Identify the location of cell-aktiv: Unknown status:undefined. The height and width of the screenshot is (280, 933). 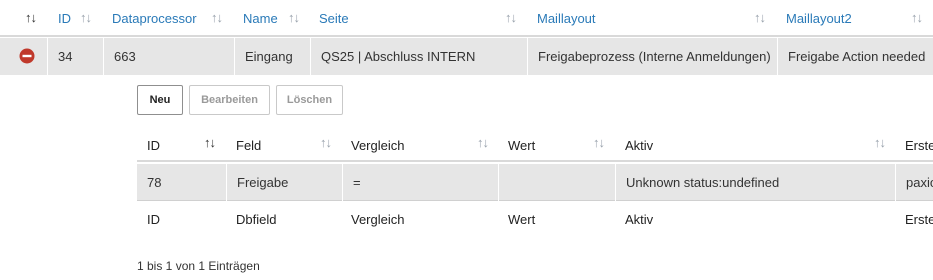
(755, 182).